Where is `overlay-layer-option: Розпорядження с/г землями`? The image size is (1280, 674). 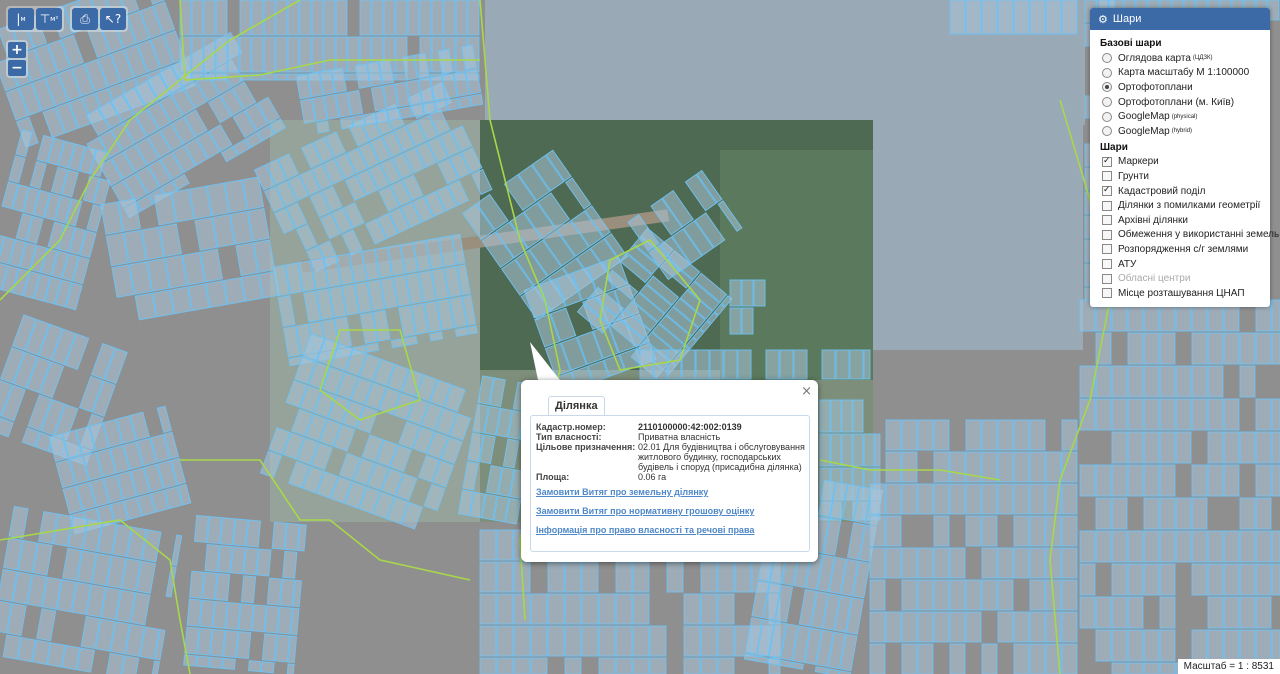 overlay-layer-option: Розпорядження с/г землями is located at coordinates (1180, 249).